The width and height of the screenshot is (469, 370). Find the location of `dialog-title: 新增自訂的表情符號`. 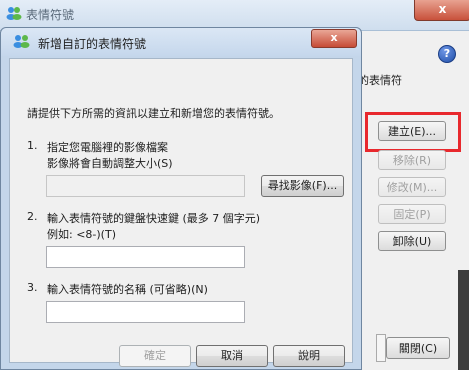

dialog-title: 新增自訂的表情符號 is located at coordinates (92, 44).